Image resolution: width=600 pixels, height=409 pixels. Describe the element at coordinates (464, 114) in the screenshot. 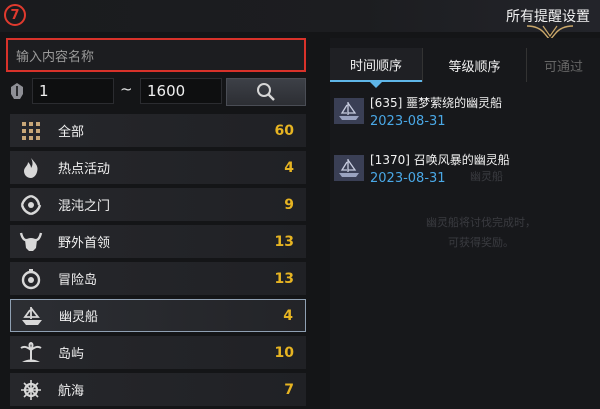

I see `ghost-ship-entry: [635] 噩梦萦绕的幽灵船 2023-08-31` at that location.